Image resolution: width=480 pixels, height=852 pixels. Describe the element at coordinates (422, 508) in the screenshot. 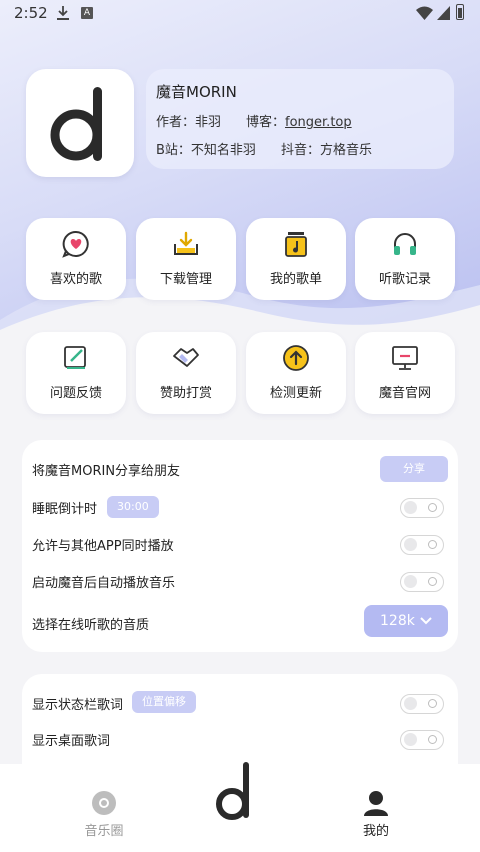

I see `sleep-timer-toggle` at that location.